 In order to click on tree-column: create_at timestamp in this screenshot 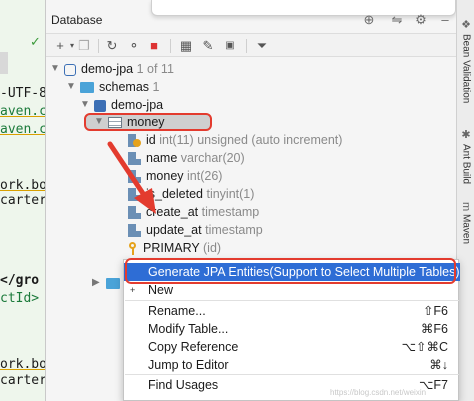, I will do `click(193, 212)`.